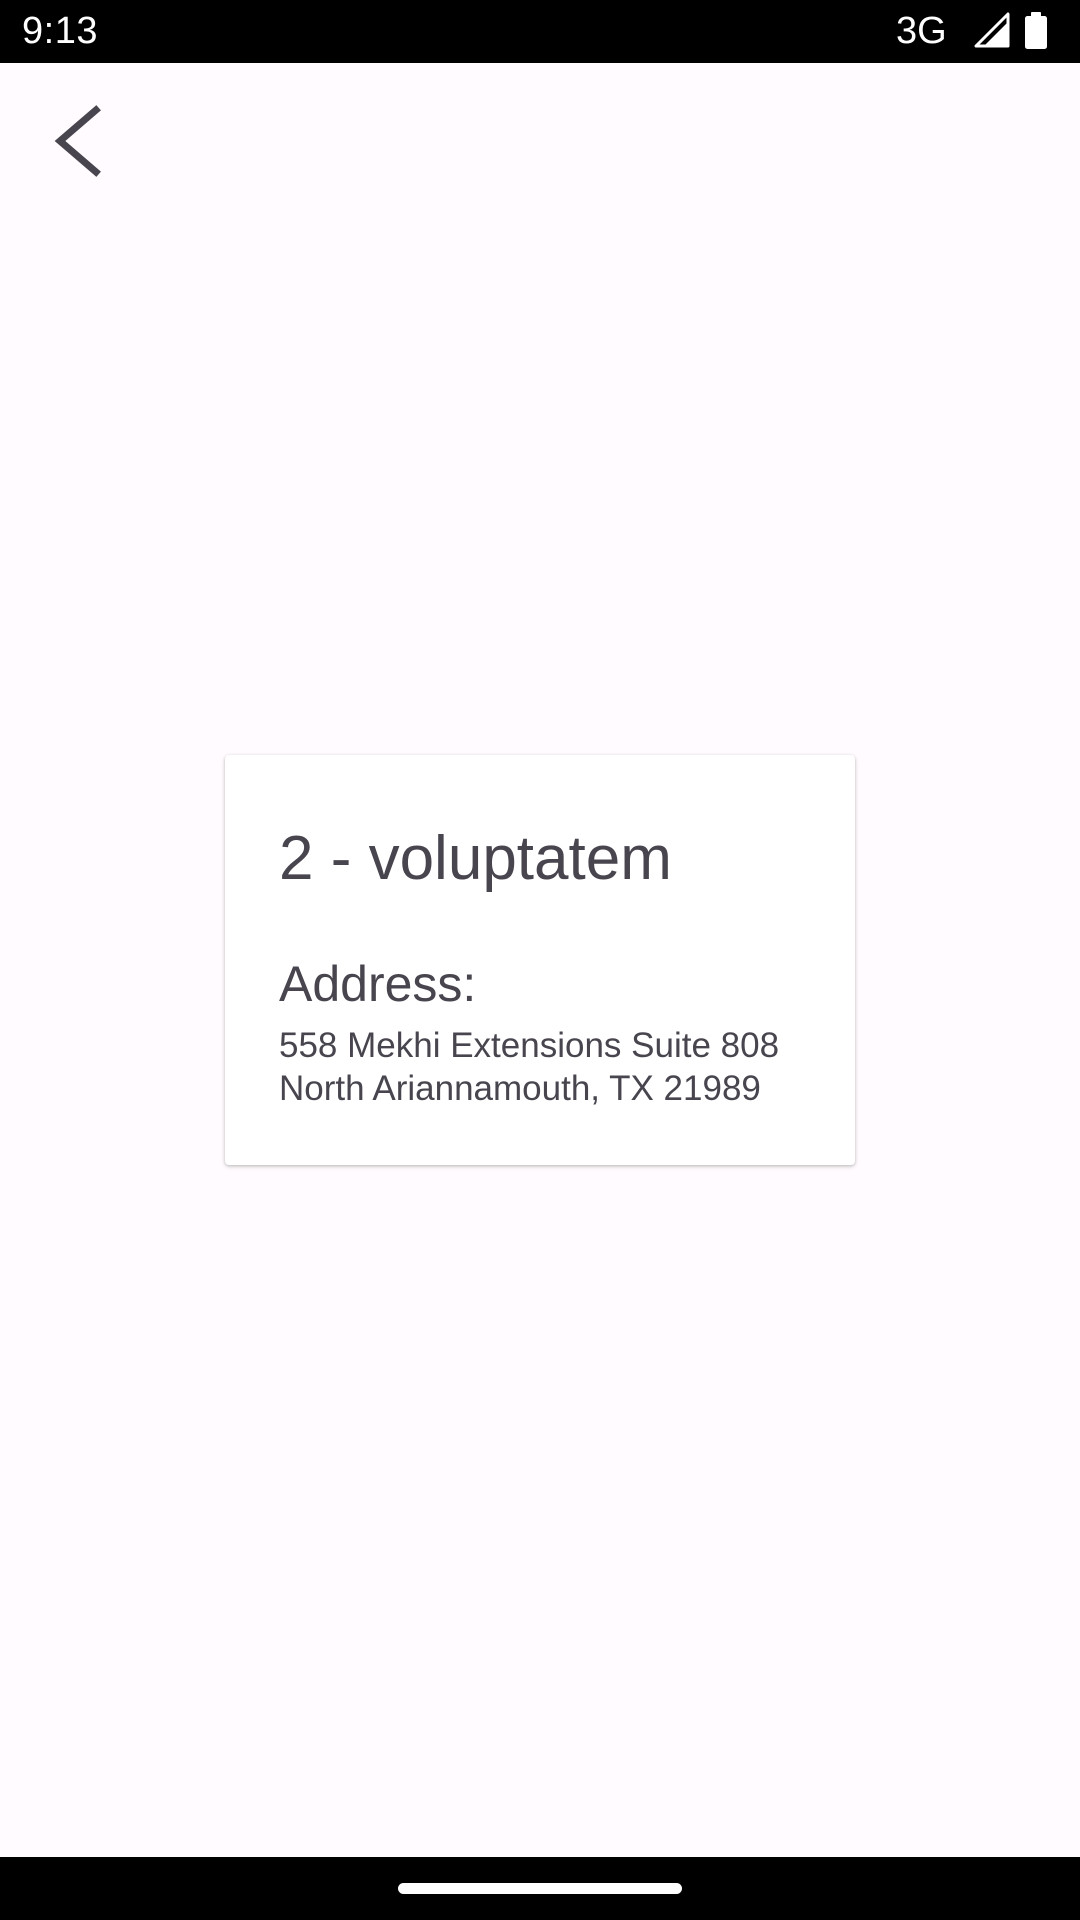  What do you see at coordinates (992, 30) in the screenshot?
I see `signal-icon` at bounding box center [992, 30].